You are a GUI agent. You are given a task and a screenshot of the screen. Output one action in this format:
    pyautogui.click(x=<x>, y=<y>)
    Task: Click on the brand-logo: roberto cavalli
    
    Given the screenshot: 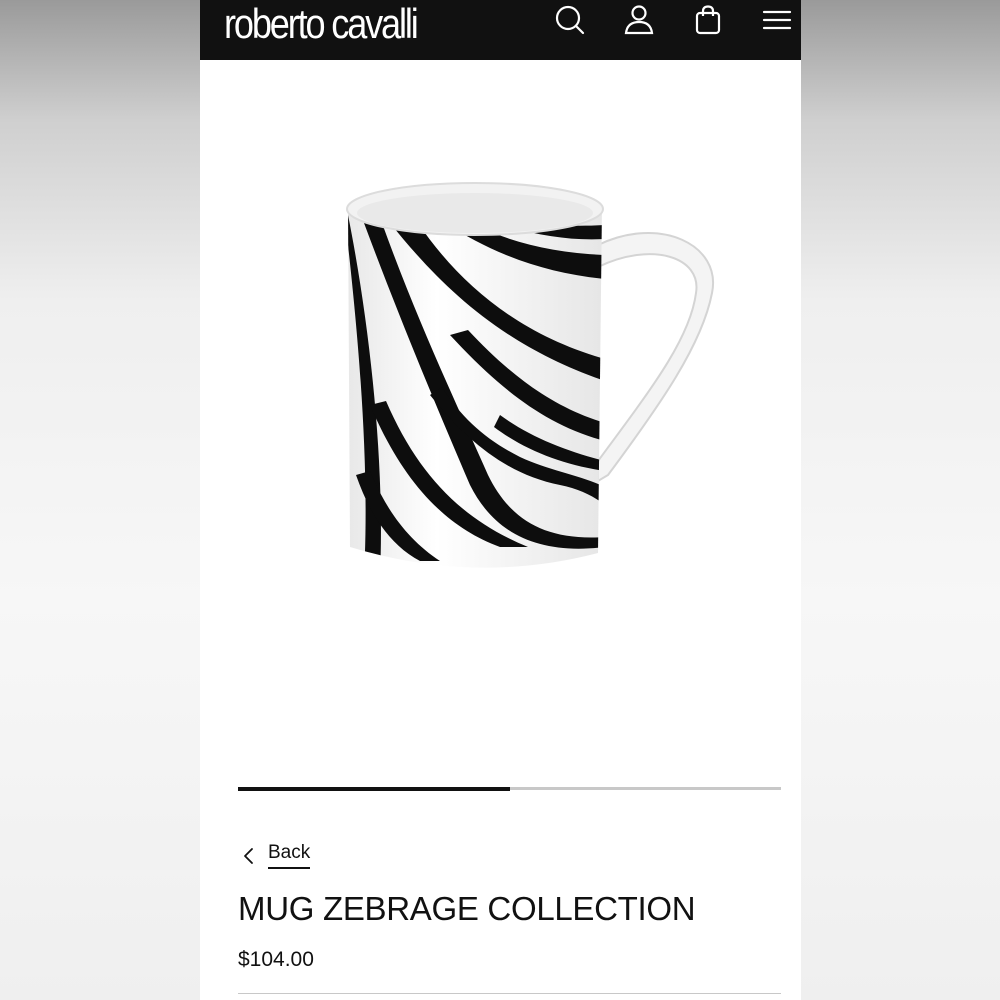 What is the action you would take?
    pyautogui.click(x=321, y=24)
    